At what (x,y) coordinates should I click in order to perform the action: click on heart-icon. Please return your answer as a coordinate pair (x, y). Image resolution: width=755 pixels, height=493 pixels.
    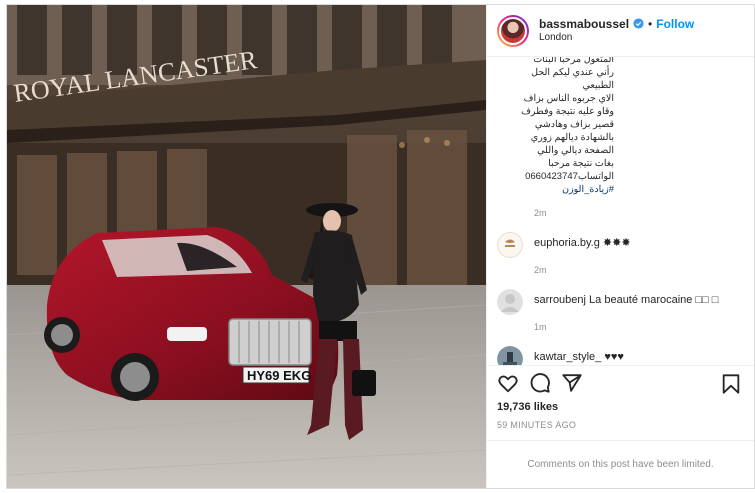
    Looking at the image, I should click on (508, 383).